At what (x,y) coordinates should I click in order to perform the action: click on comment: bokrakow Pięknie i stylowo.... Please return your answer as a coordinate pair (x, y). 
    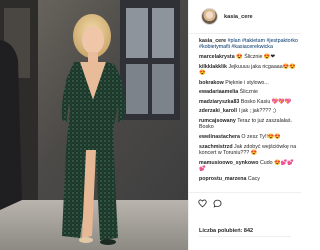
    Looking at the image, I should click on (249, 83).